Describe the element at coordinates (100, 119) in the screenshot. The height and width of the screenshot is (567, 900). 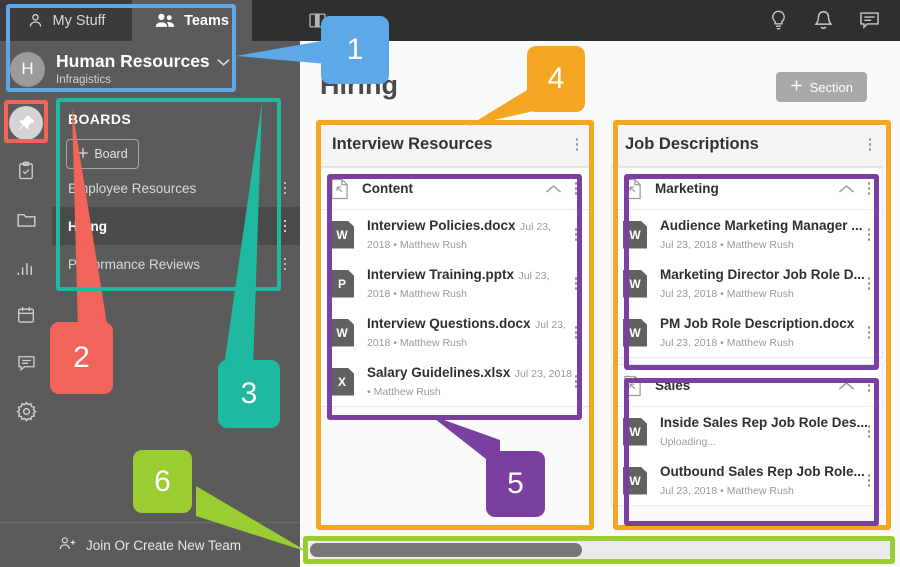
I see `boards-heading: BOARDS` at that location.